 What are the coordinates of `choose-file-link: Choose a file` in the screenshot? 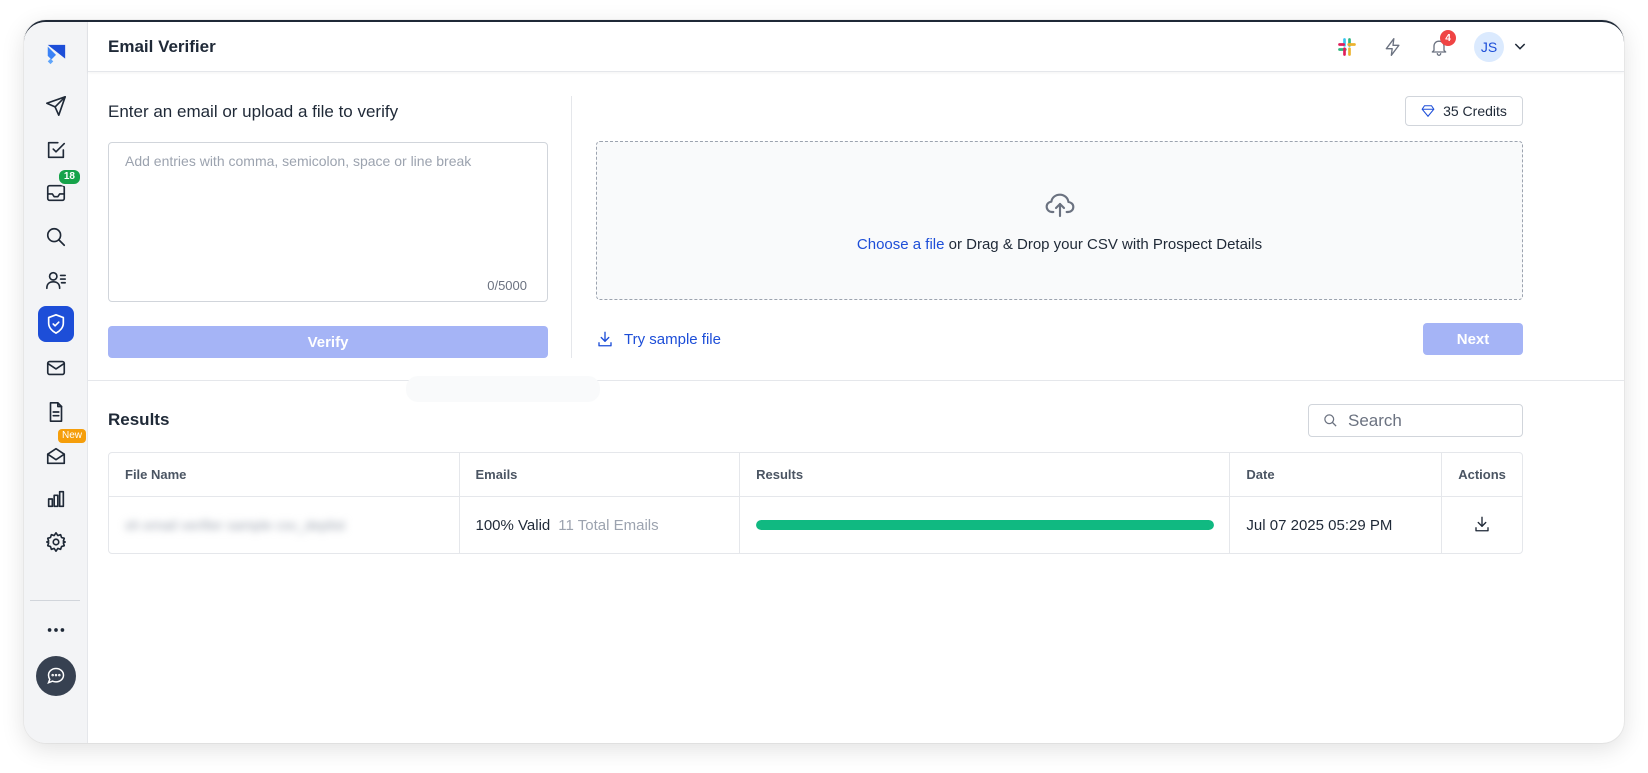 It's located at (901, 244).